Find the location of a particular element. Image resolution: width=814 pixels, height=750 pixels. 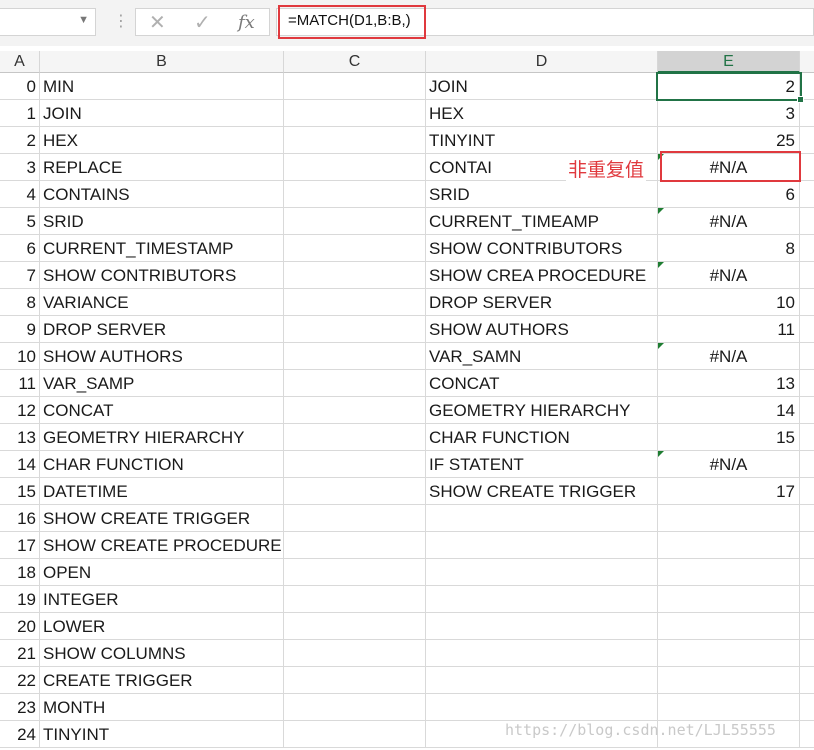

column-header-a: A is located at coordinates (20, 62).